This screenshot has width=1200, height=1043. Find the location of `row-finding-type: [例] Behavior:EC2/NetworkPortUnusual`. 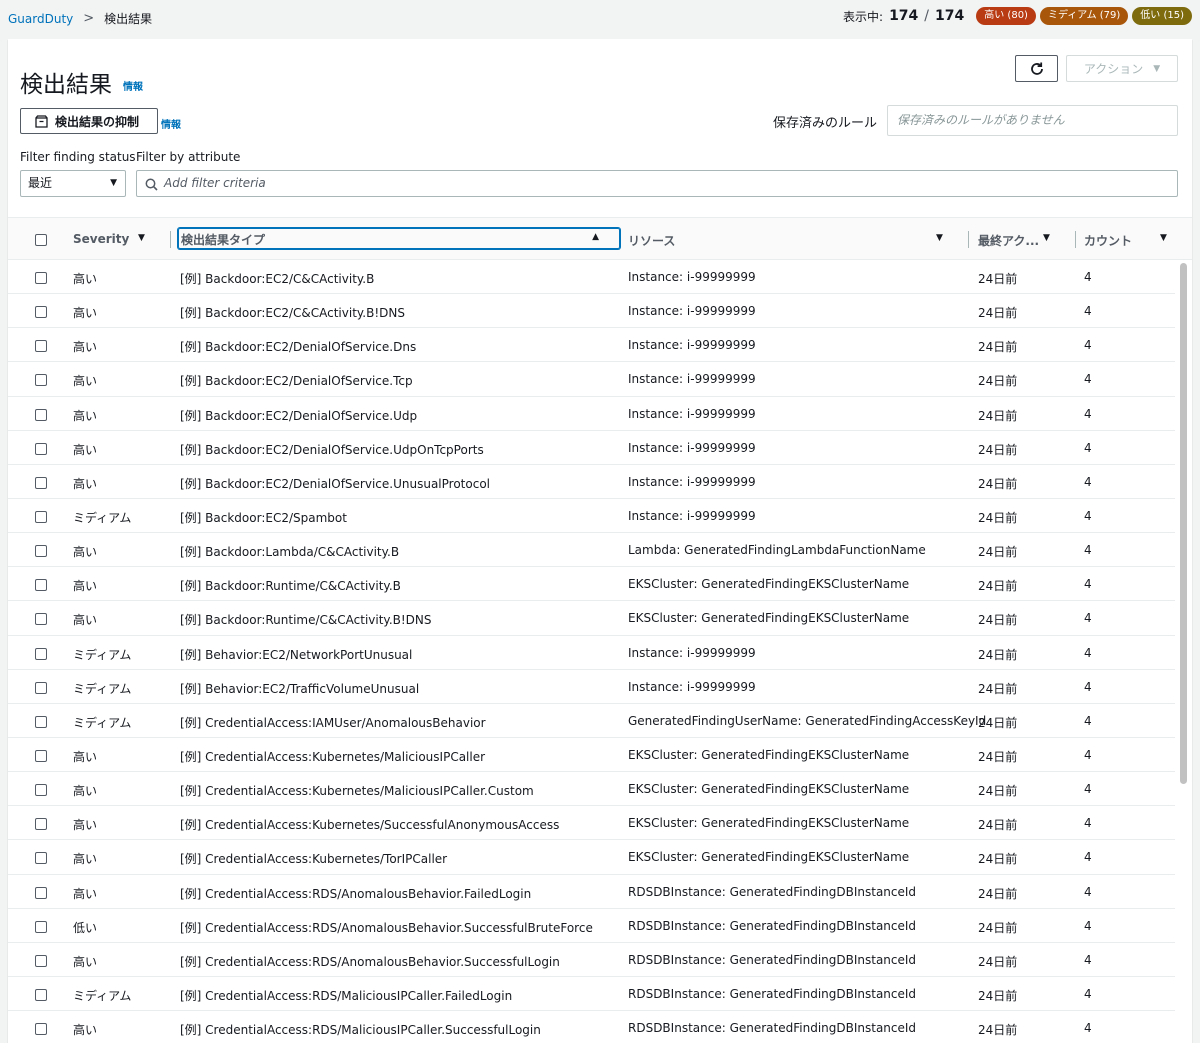

row-finding-type: [例] Behavior:EC2/NetworkPortUnusual is located at coordinates (296, 654).